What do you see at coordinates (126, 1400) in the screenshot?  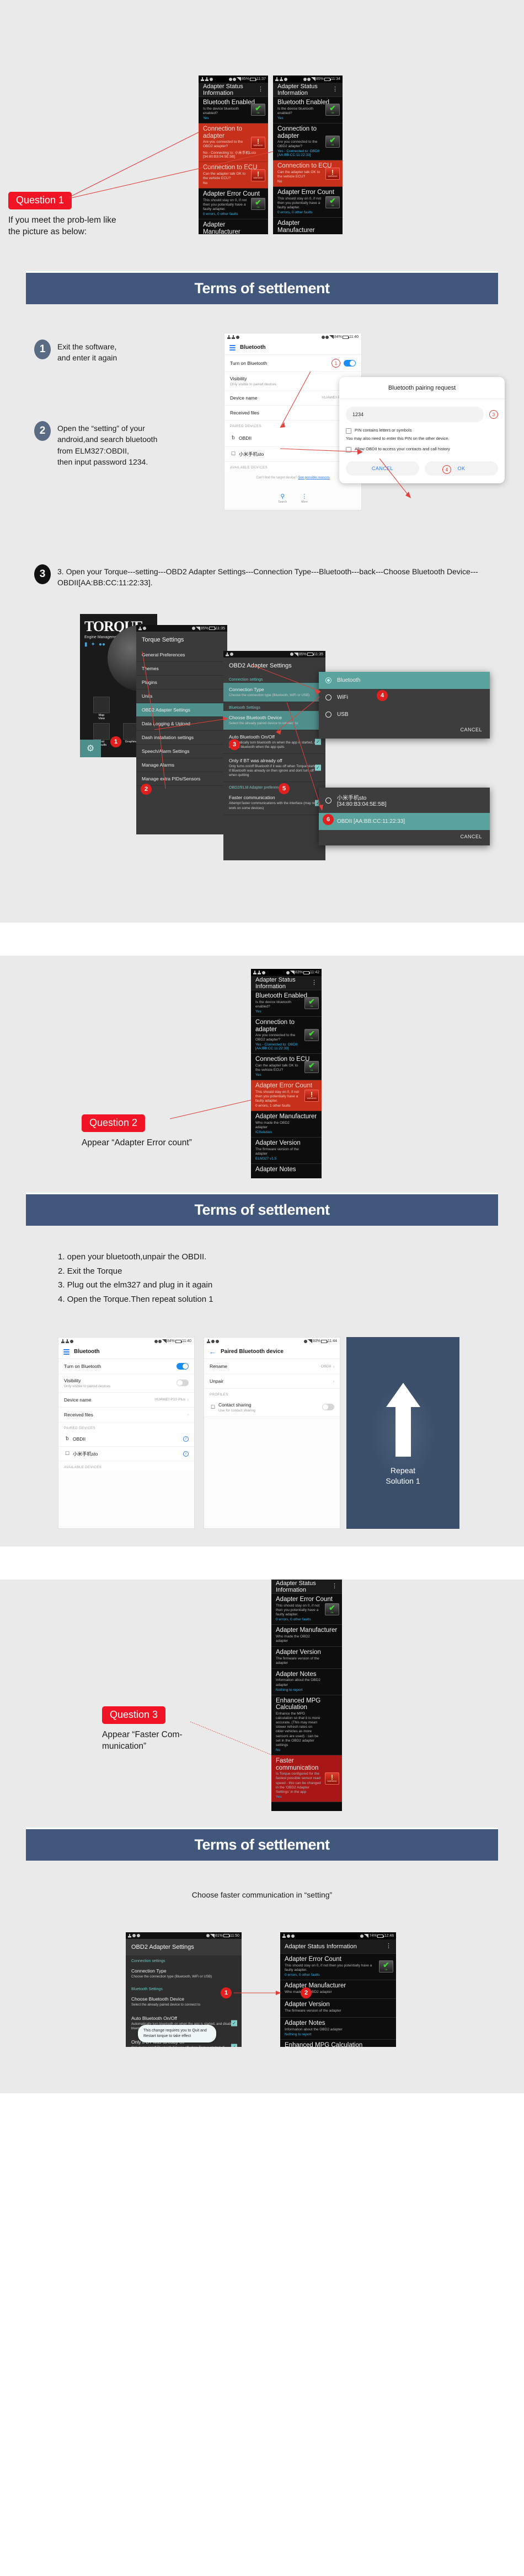 I see `device-name-row: Device name HUAWEI P10 Plus›` at bounding box center [126, 1400].